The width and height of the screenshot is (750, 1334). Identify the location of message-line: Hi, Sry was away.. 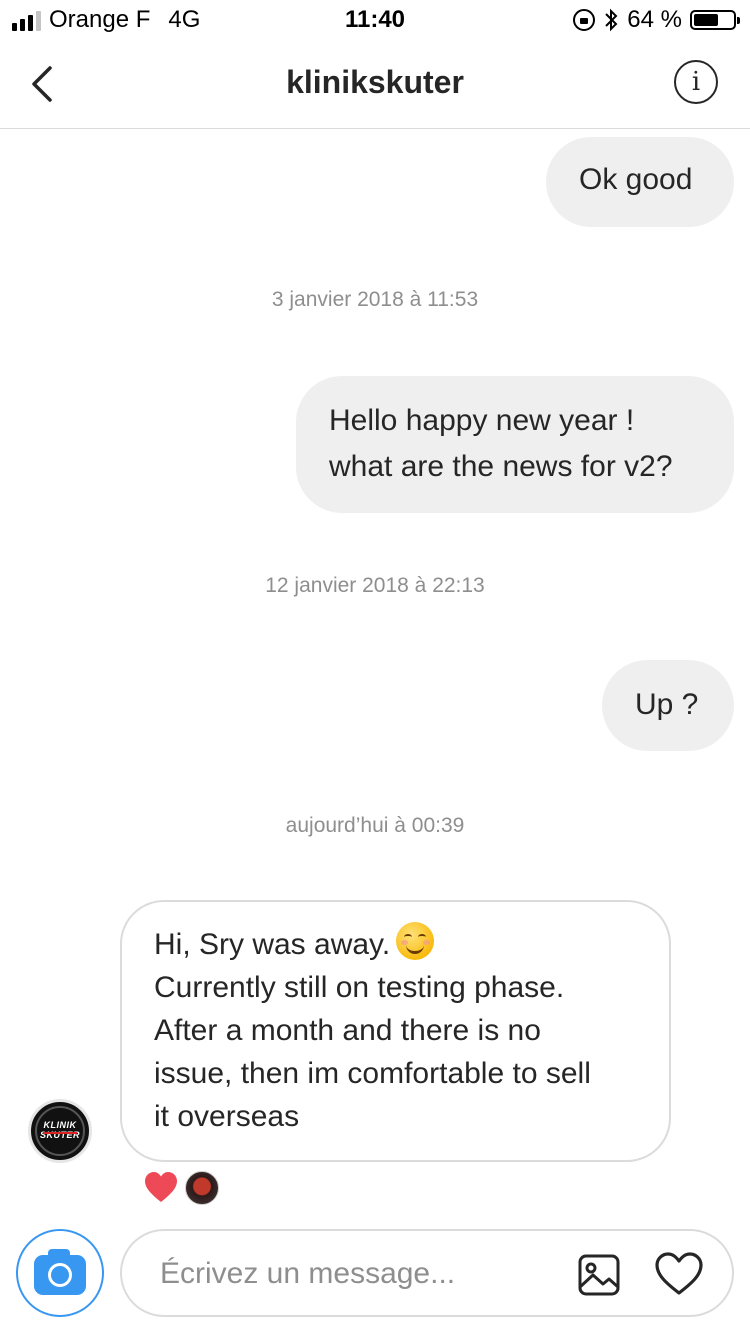
(411, 944).